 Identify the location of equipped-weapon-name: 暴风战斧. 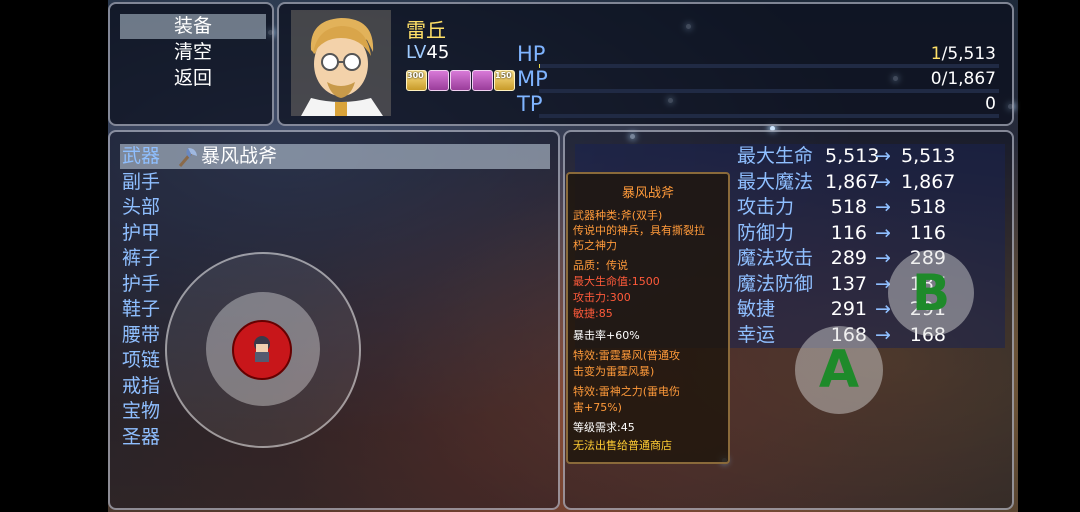
(239, 156).